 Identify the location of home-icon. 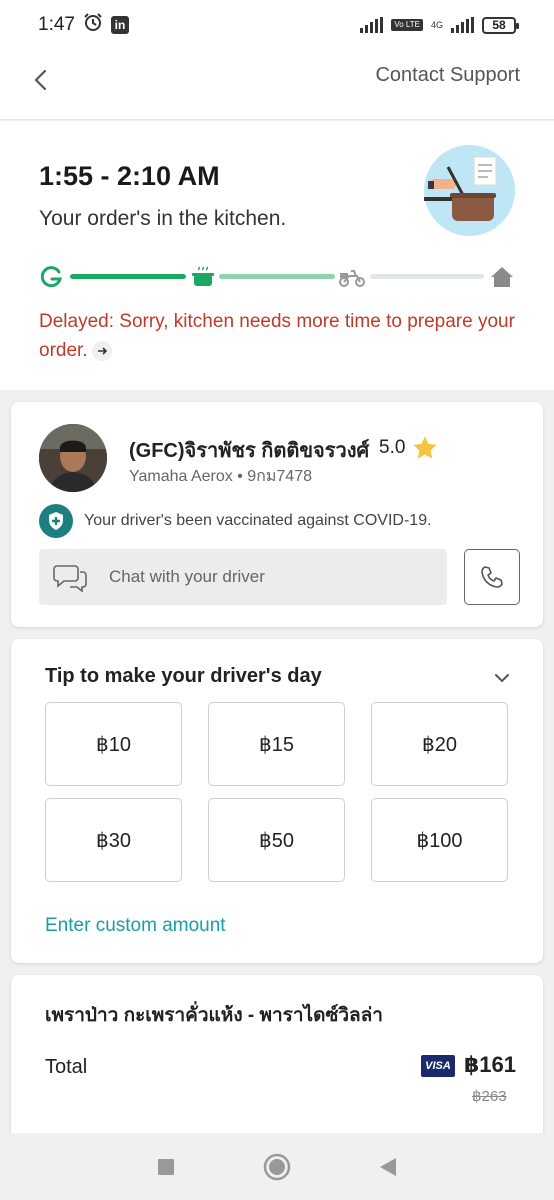
(502, 277).